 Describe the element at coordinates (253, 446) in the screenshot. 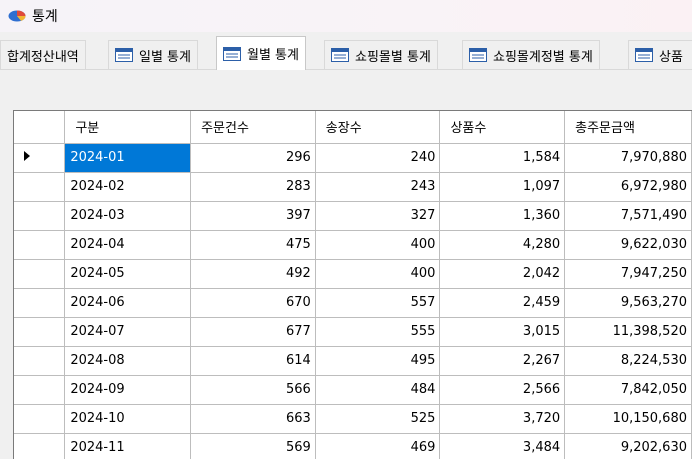

I see `grid-cell: 569` at that location.